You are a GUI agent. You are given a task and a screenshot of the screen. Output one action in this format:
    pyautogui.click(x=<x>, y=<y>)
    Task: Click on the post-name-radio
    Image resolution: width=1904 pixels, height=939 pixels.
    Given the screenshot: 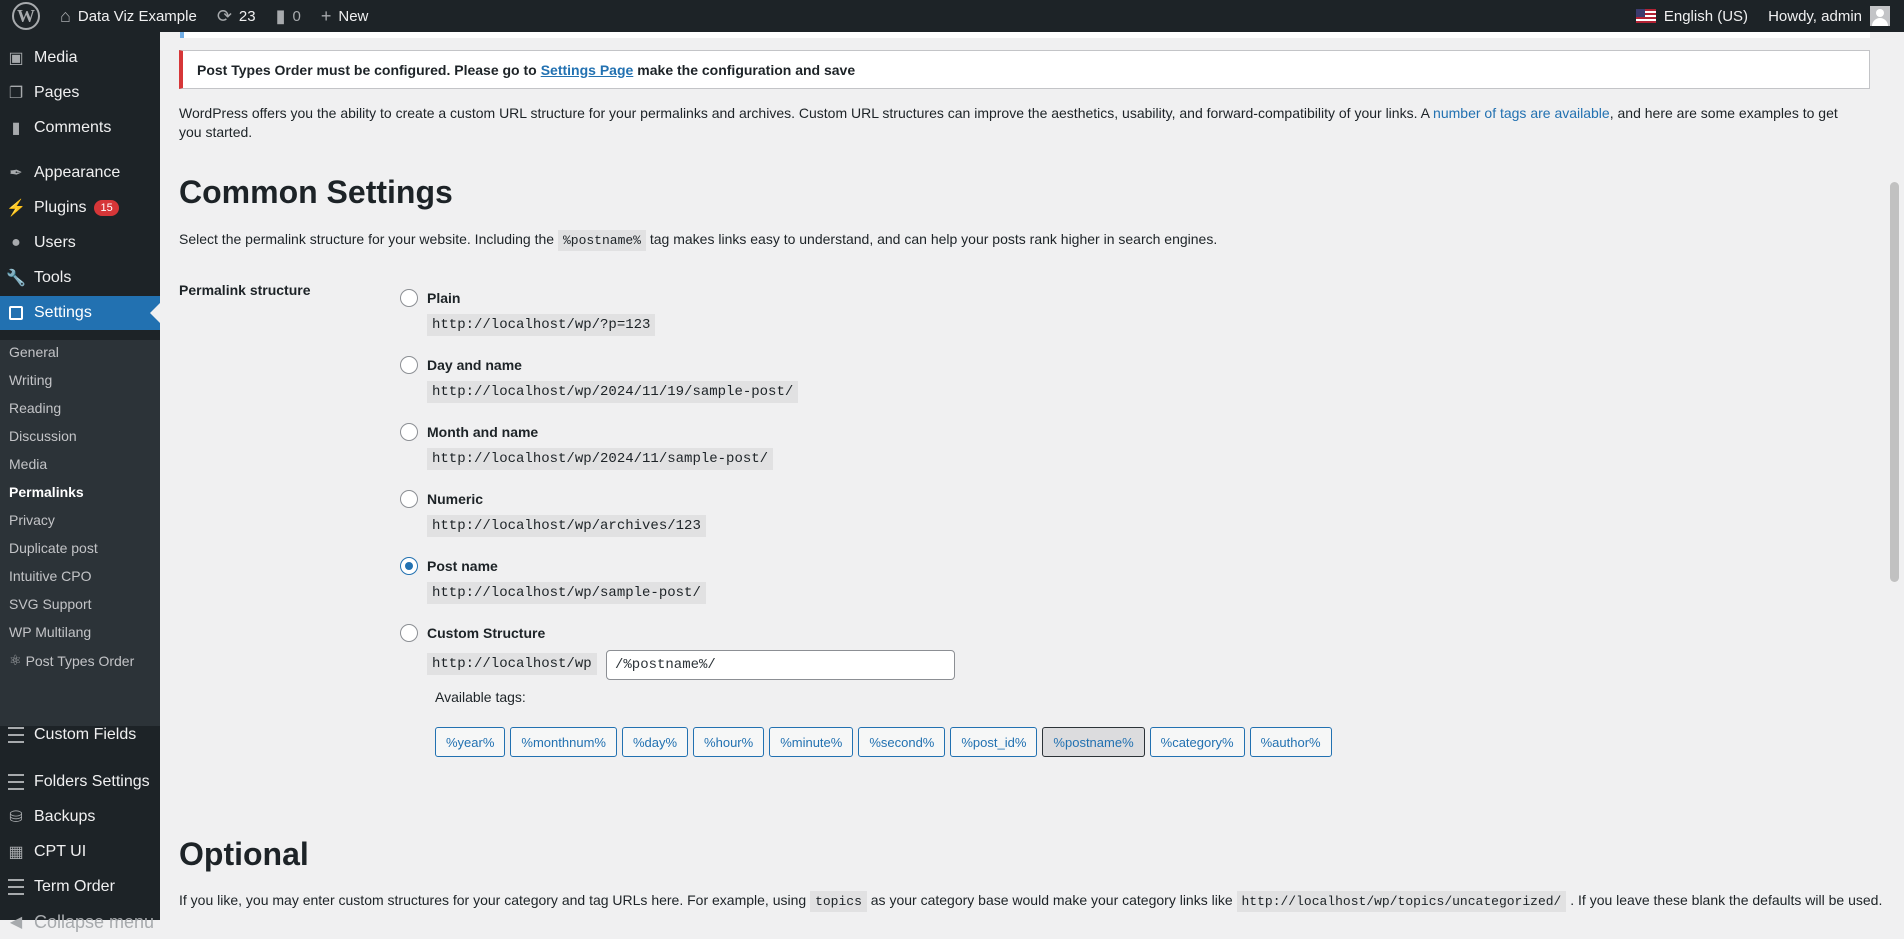 What is the action you would take?
    pyautogui.click(x=409, y=566)
    